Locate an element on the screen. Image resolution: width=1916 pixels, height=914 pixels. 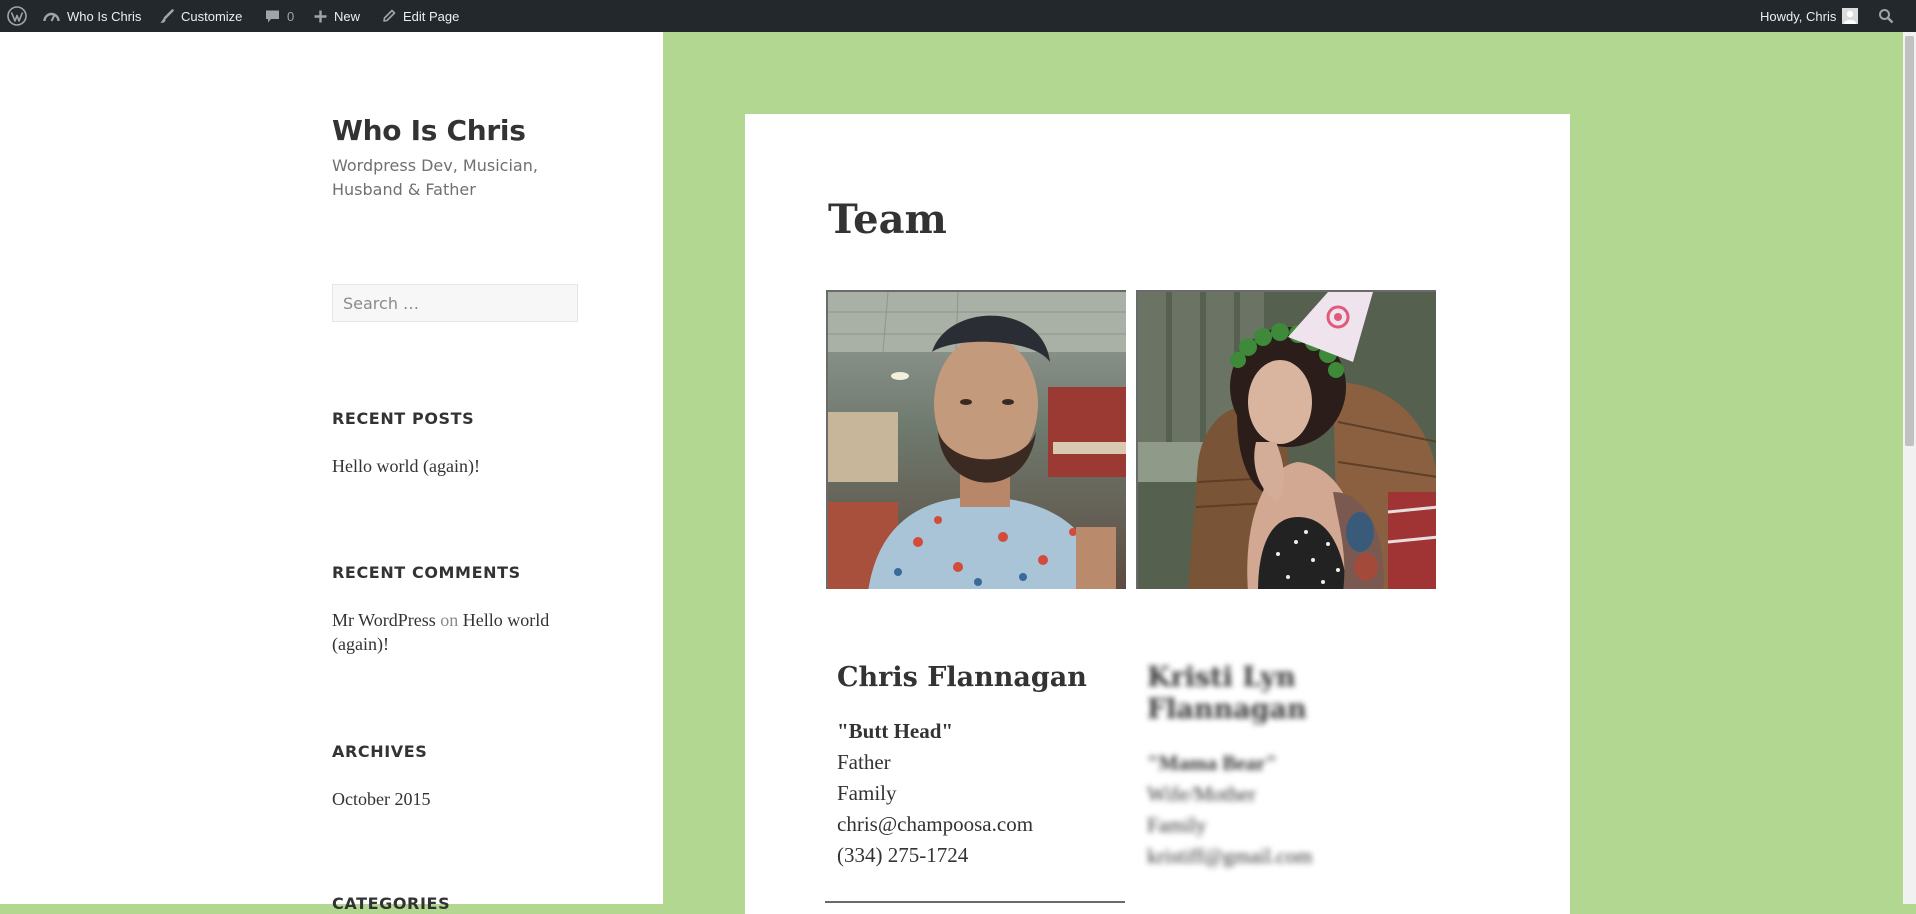
member-nickname: "Butt Head" is located at coordinates (895, 731).